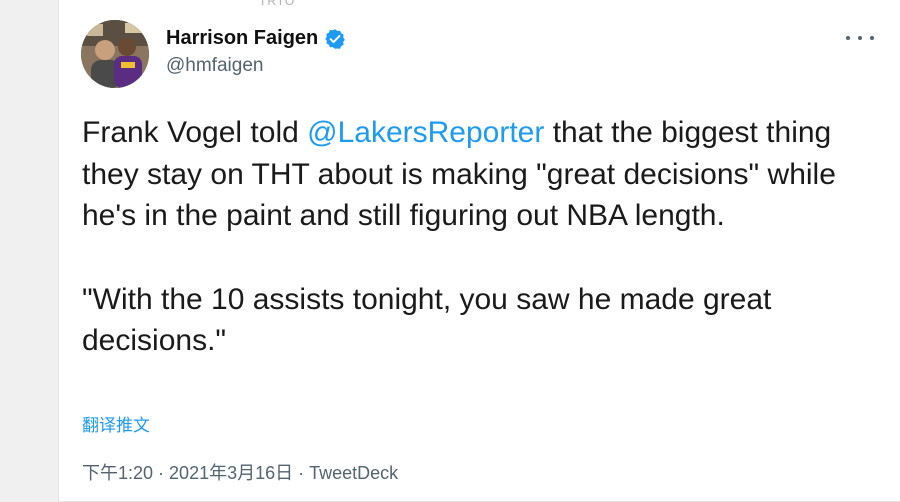 The height and width of the screenshot is (502, 900). What do you see at coordinates (117, 473) in the screenshot?
I see `tweet-time: 下午1:20` at bounding box center [117, 473].